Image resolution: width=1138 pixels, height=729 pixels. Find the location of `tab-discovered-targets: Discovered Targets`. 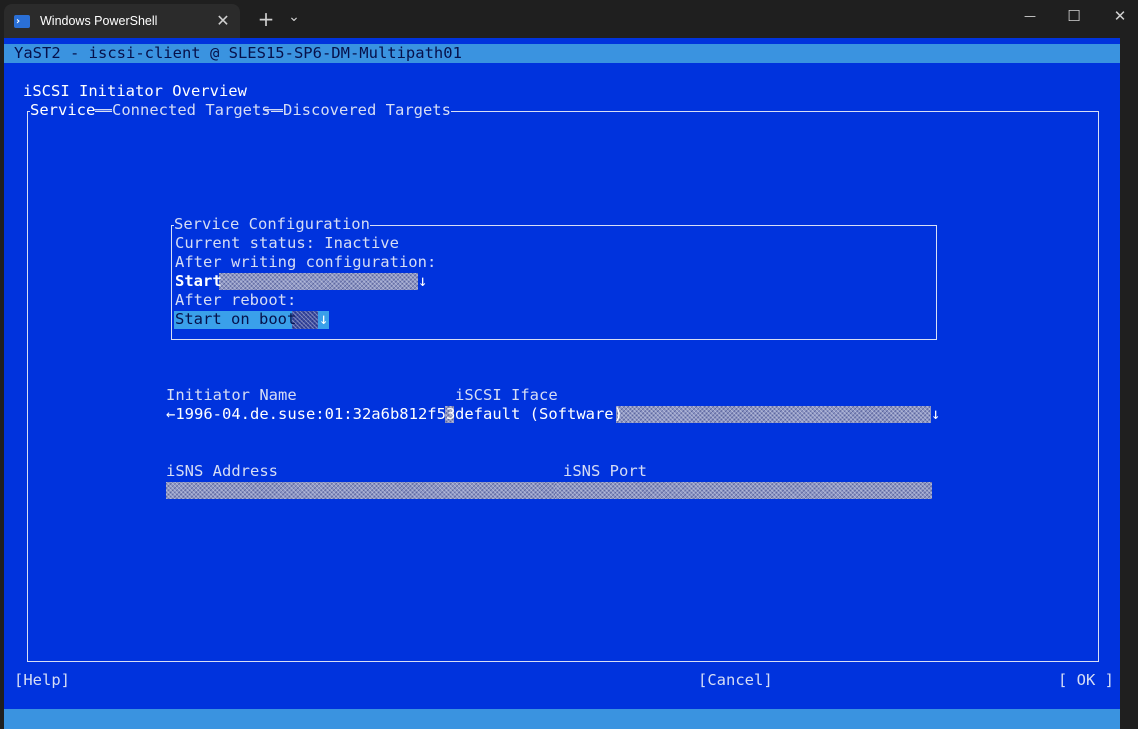

tab-discovered-targets: Discovered Targets is located at coordinates (367, 110).